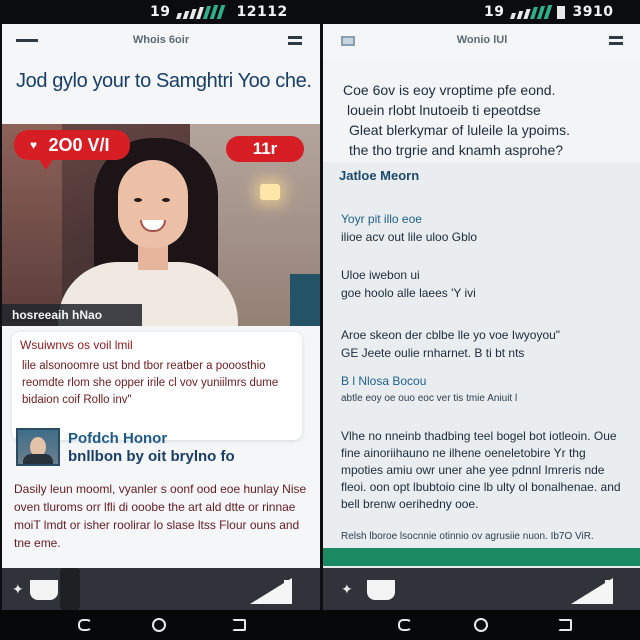  What do you see at coordinates (153, 204) in the screenshot?
I see `person-face` at bounding box center [153, 204].